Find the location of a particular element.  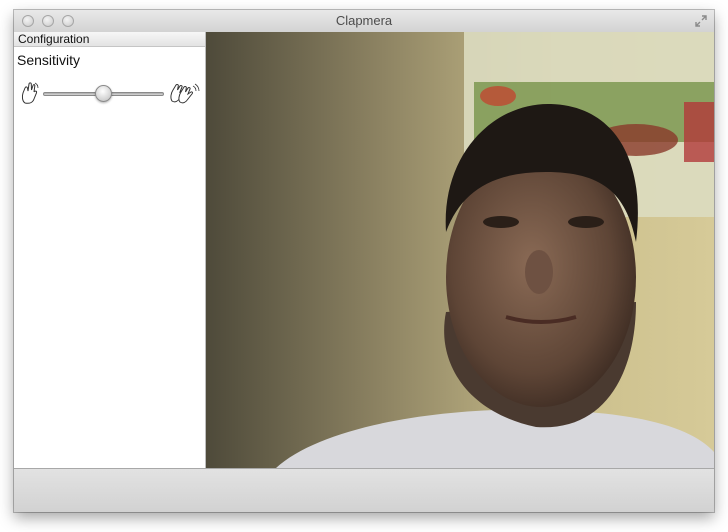

sensitivity-slider-thumb is located at coordinates (103, 93).